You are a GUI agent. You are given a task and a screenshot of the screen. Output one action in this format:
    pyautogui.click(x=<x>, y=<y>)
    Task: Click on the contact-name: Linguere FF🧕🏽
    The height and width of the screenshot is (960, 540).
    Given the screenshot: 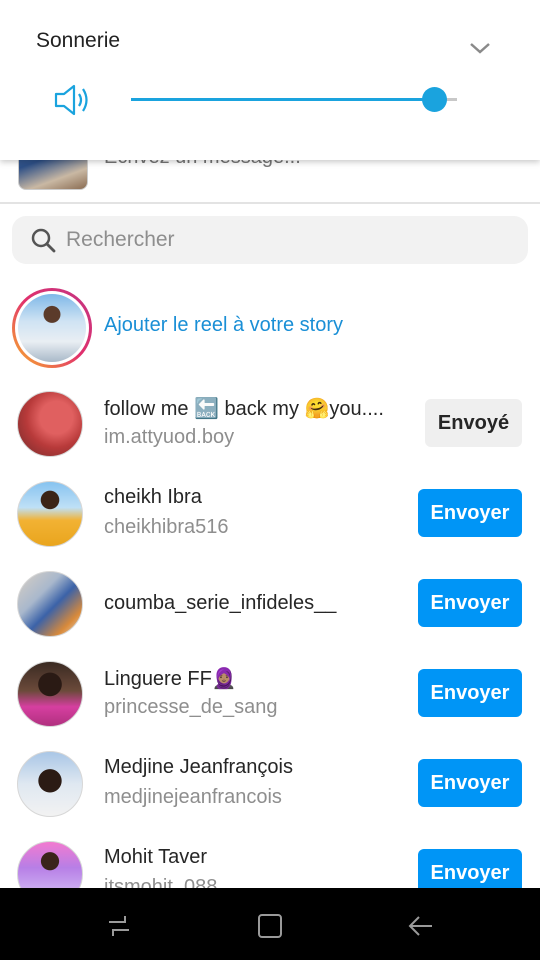 What is the action you would take?
    pyautogui.click(x=170, y=679)
    